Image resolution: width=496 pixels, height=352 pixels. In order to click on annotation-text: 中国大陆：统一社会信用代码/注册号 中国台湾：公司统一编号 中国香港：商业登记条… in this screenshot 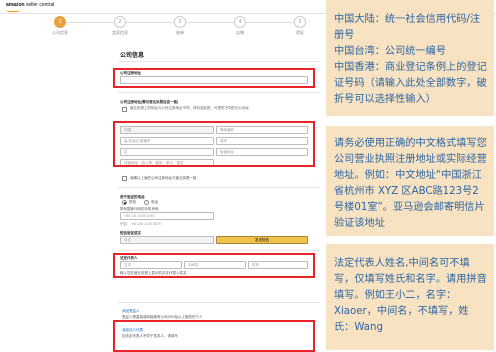, I will do `click(410, 59)`.